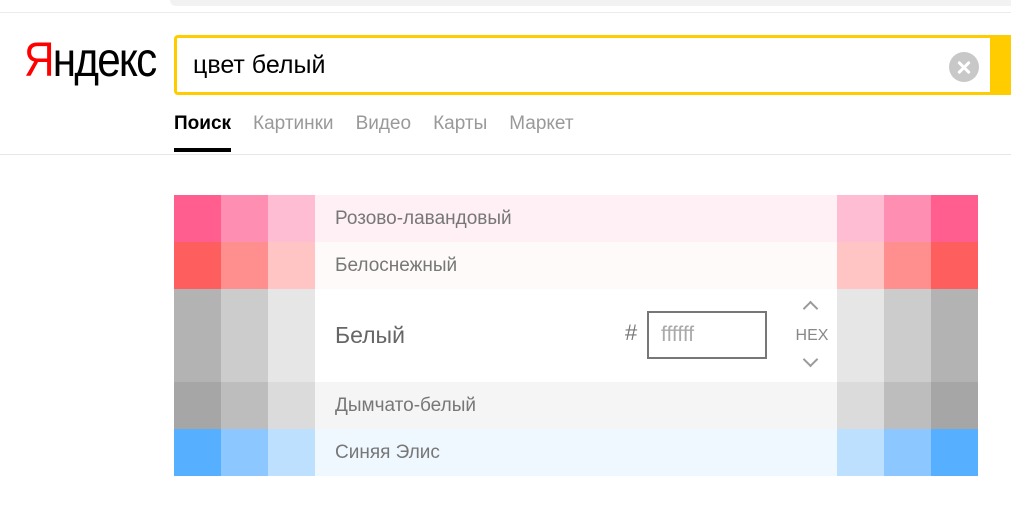 This screenshot has height=518, width=1011. Describe the element at coordinates (810, 359) in the screenshot. I see `chevron-down-icon` at that location.